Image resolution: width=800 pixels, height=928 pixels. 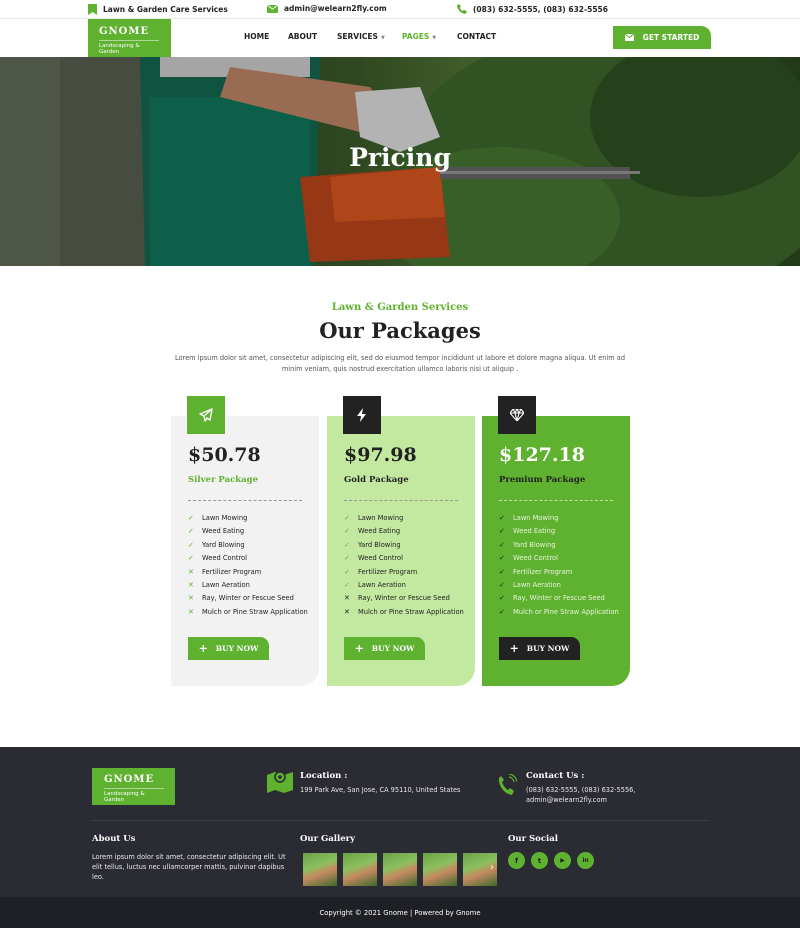 What do you see at coordinates (559, 612) in the screenshot?
I see `feature-item: ✓ Mulch or Pine Straw Application` at bounding box center [559, 612].